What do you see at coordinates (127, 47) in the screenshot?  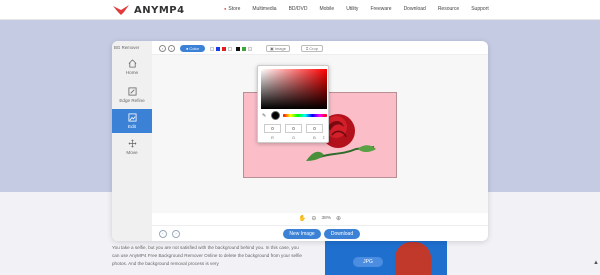 I see `app-title: BG Remover` at bounding box center [127, 47].